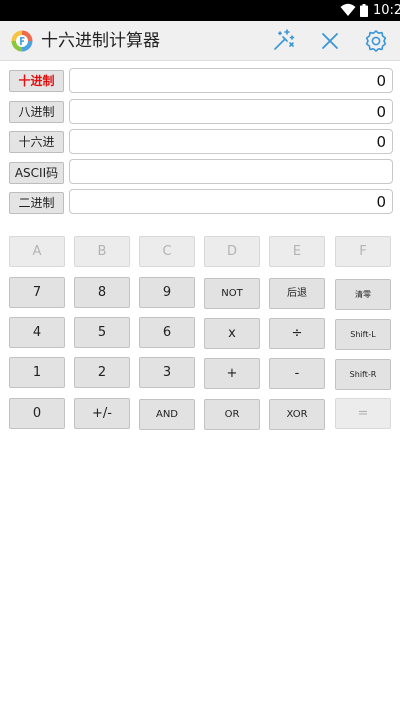  I want to click on magic-brush-button, so click(283, 41).